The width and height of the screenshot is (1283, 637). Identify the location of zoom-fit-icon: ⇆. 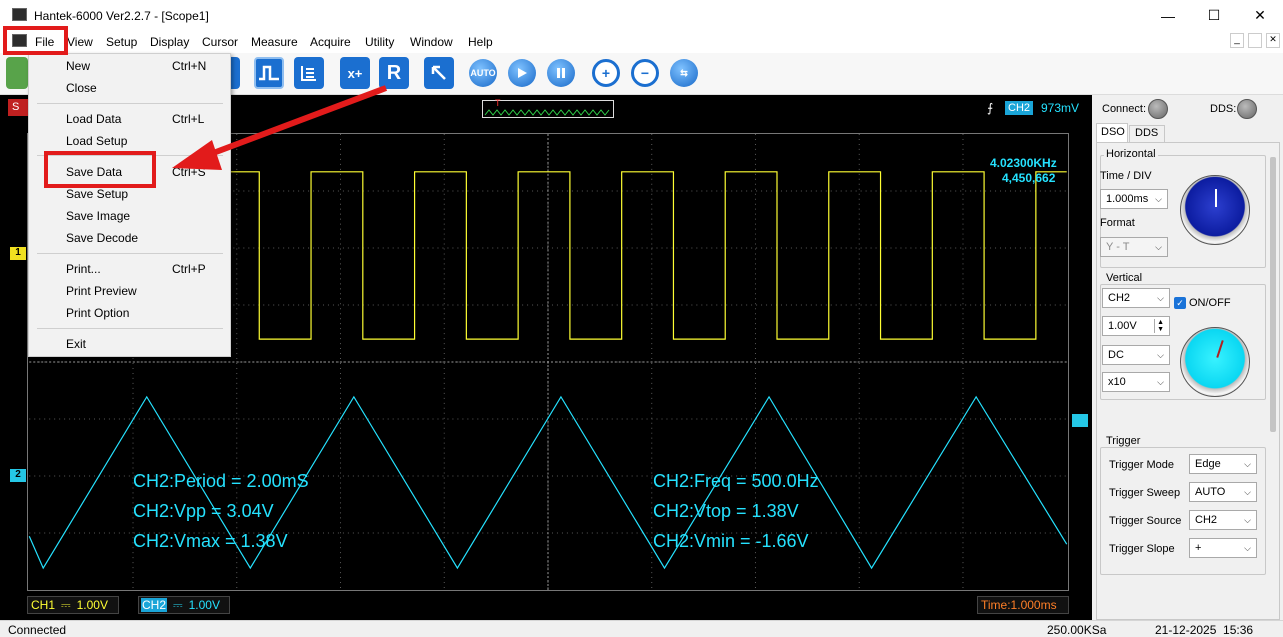
(684, 73).